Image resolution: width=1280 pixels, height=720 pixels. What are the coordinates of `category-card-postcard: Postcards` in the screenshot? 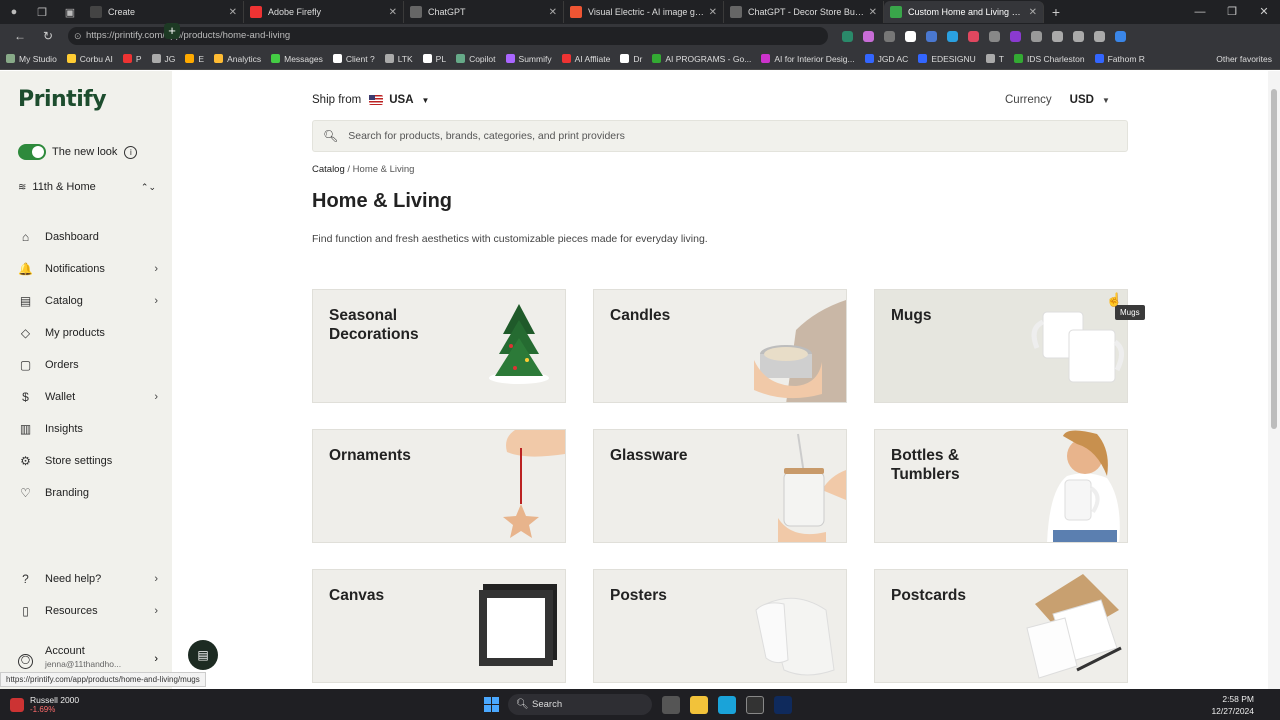 It's located at (1001, 626).